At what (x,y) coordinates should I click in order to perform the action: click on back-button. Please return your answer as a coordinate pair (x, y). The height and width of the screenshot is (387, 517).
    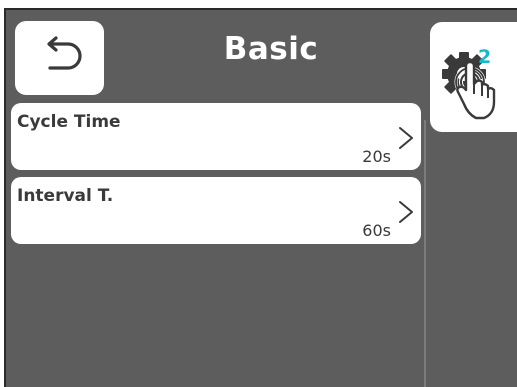
    Looking at the image, I should click on (59, 58).